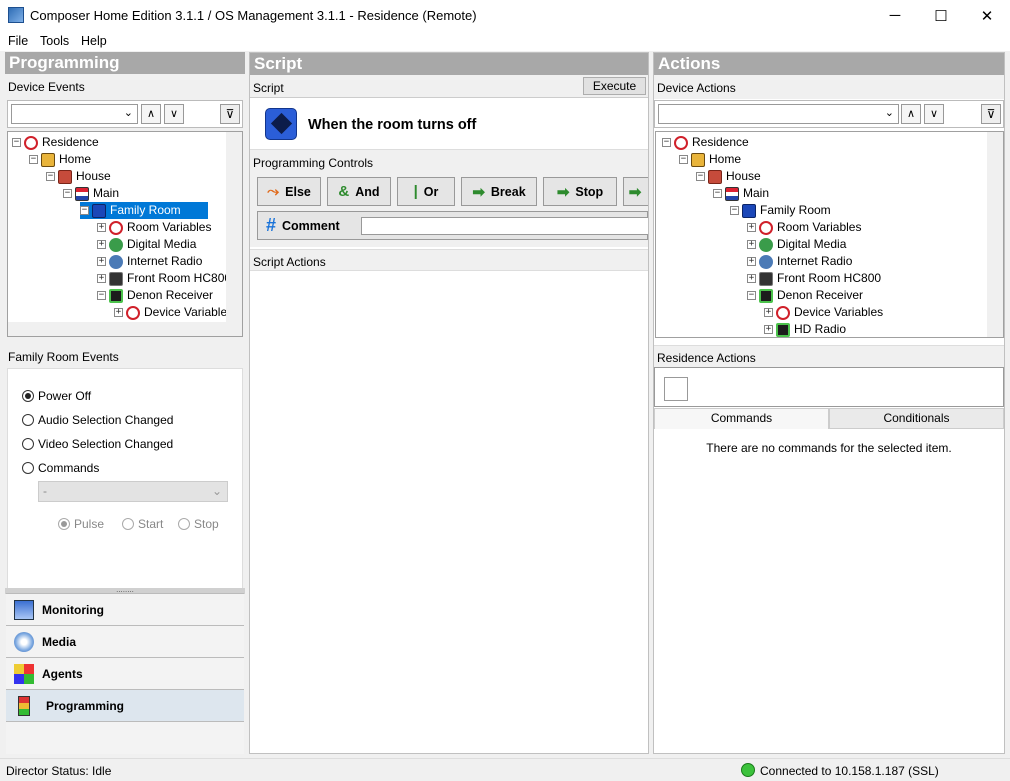 The width and height of the screenshot is (1010, 781). Describe the element at coordinates (987, 15) in the screenshot. I see `close-button: ✕` at that location.